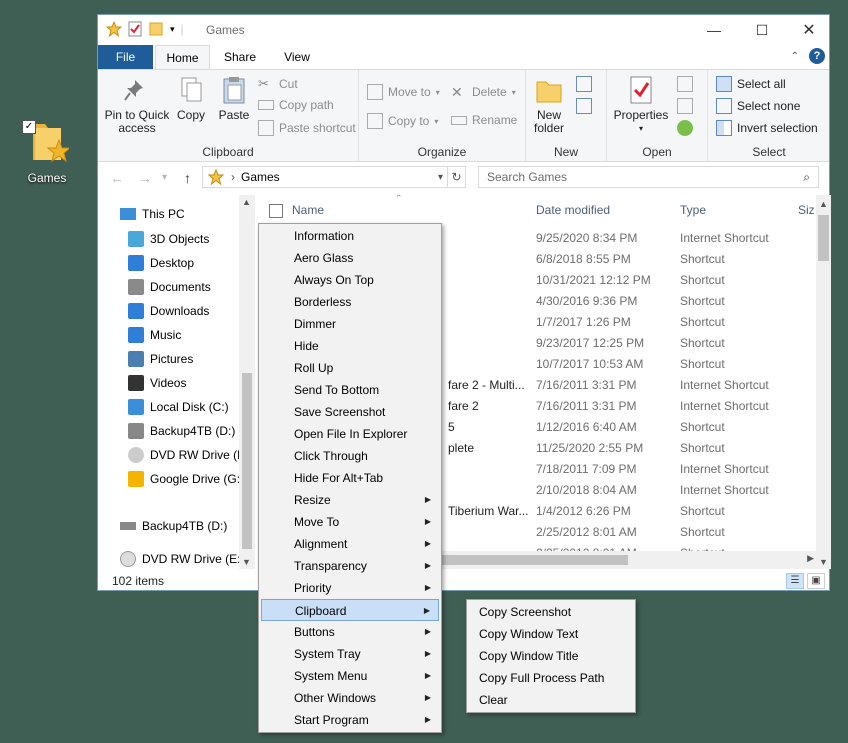  What do you see at coordinates (551, 700) in the screenshot?
I see `submenu-item-clear: Clear` at bounding box center [551, 700].